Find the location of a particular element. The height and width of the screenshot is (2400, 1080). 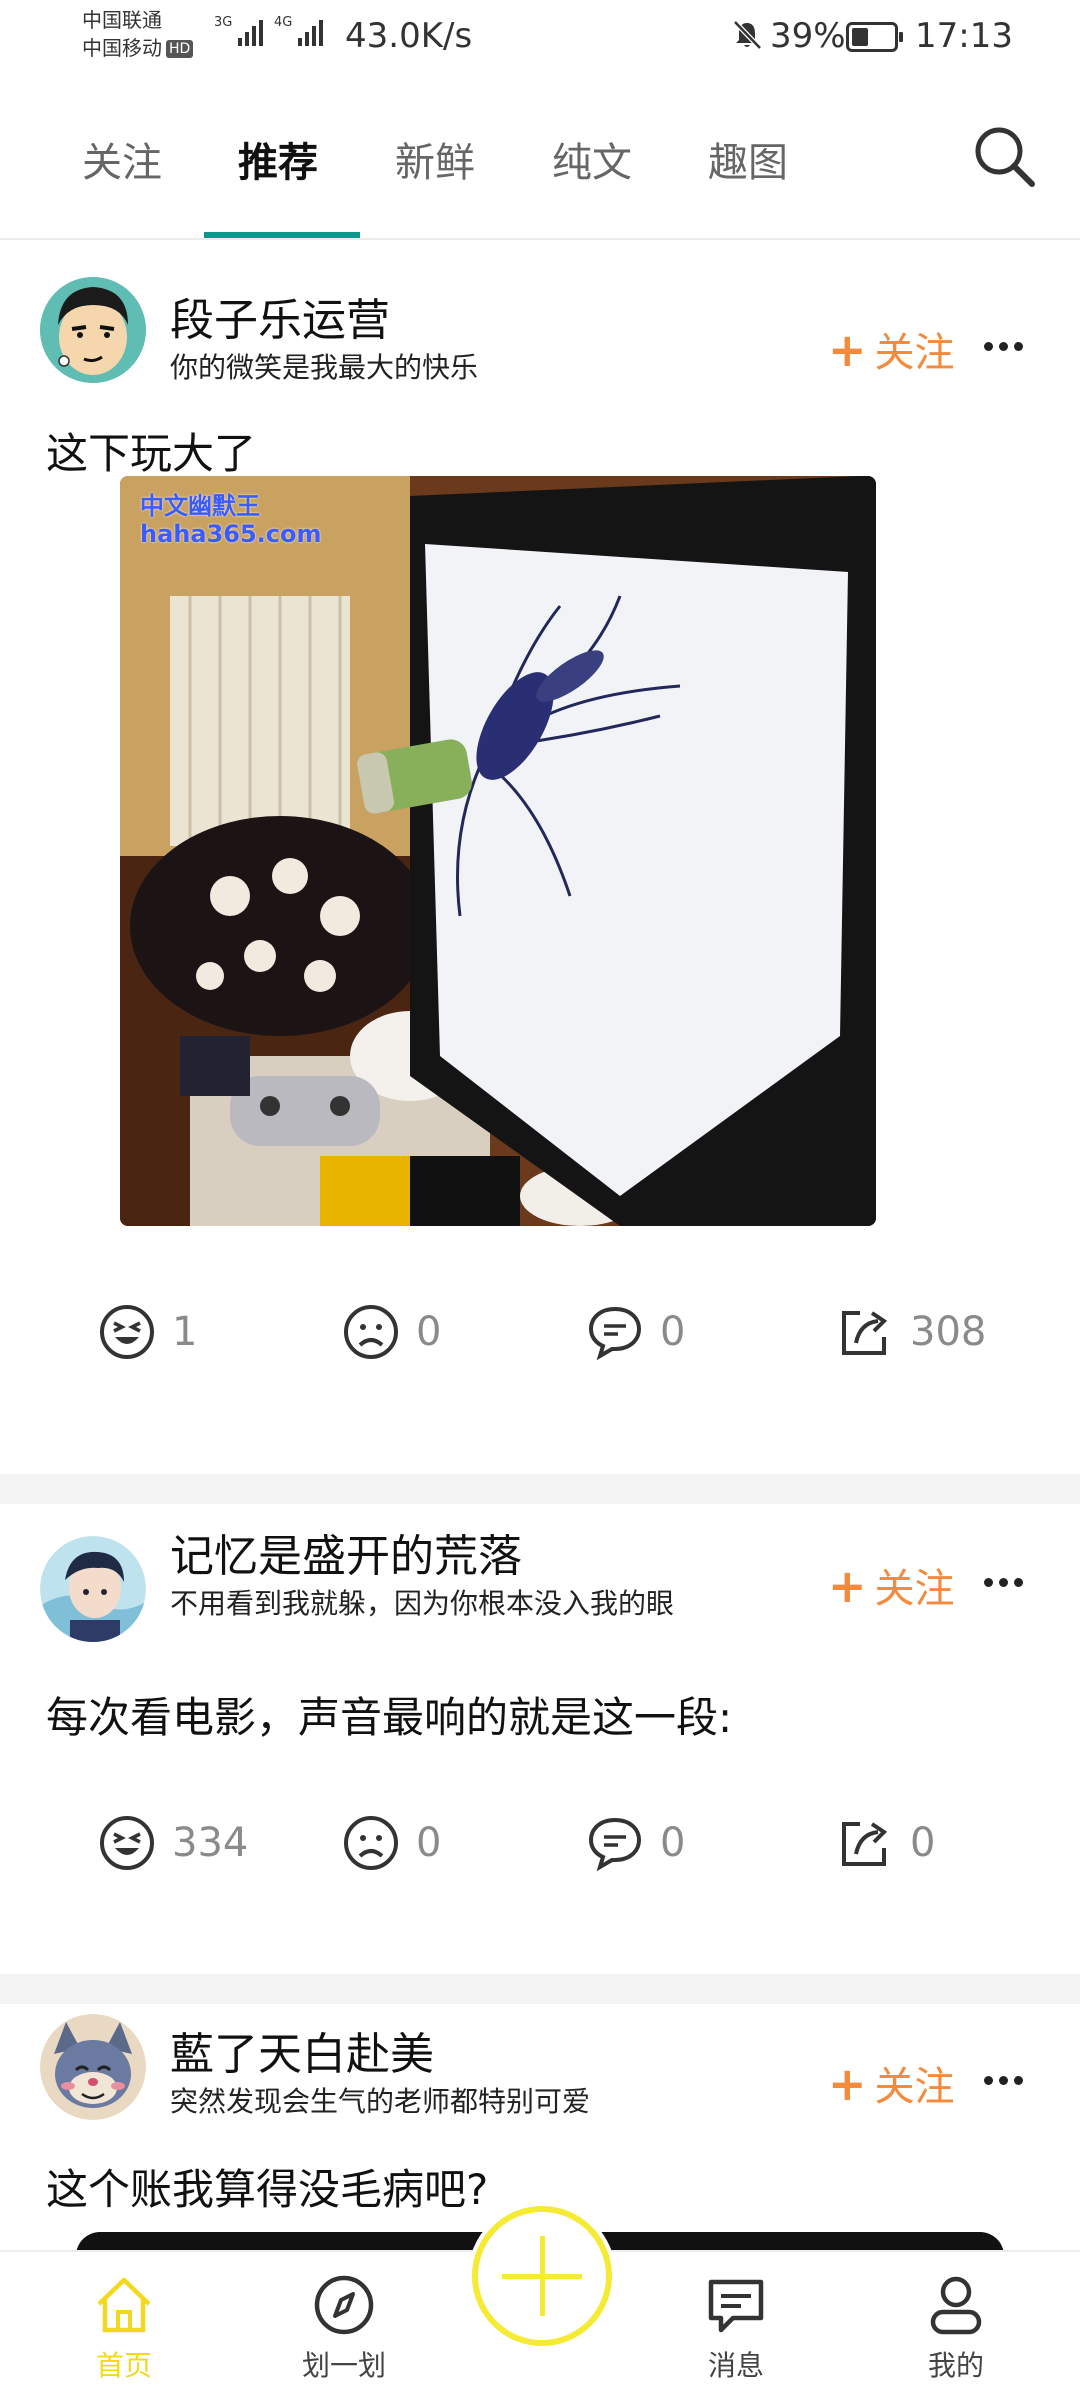

user-signature: 你的微笑是我最大的快乐 is located at coordinates (324, 367).